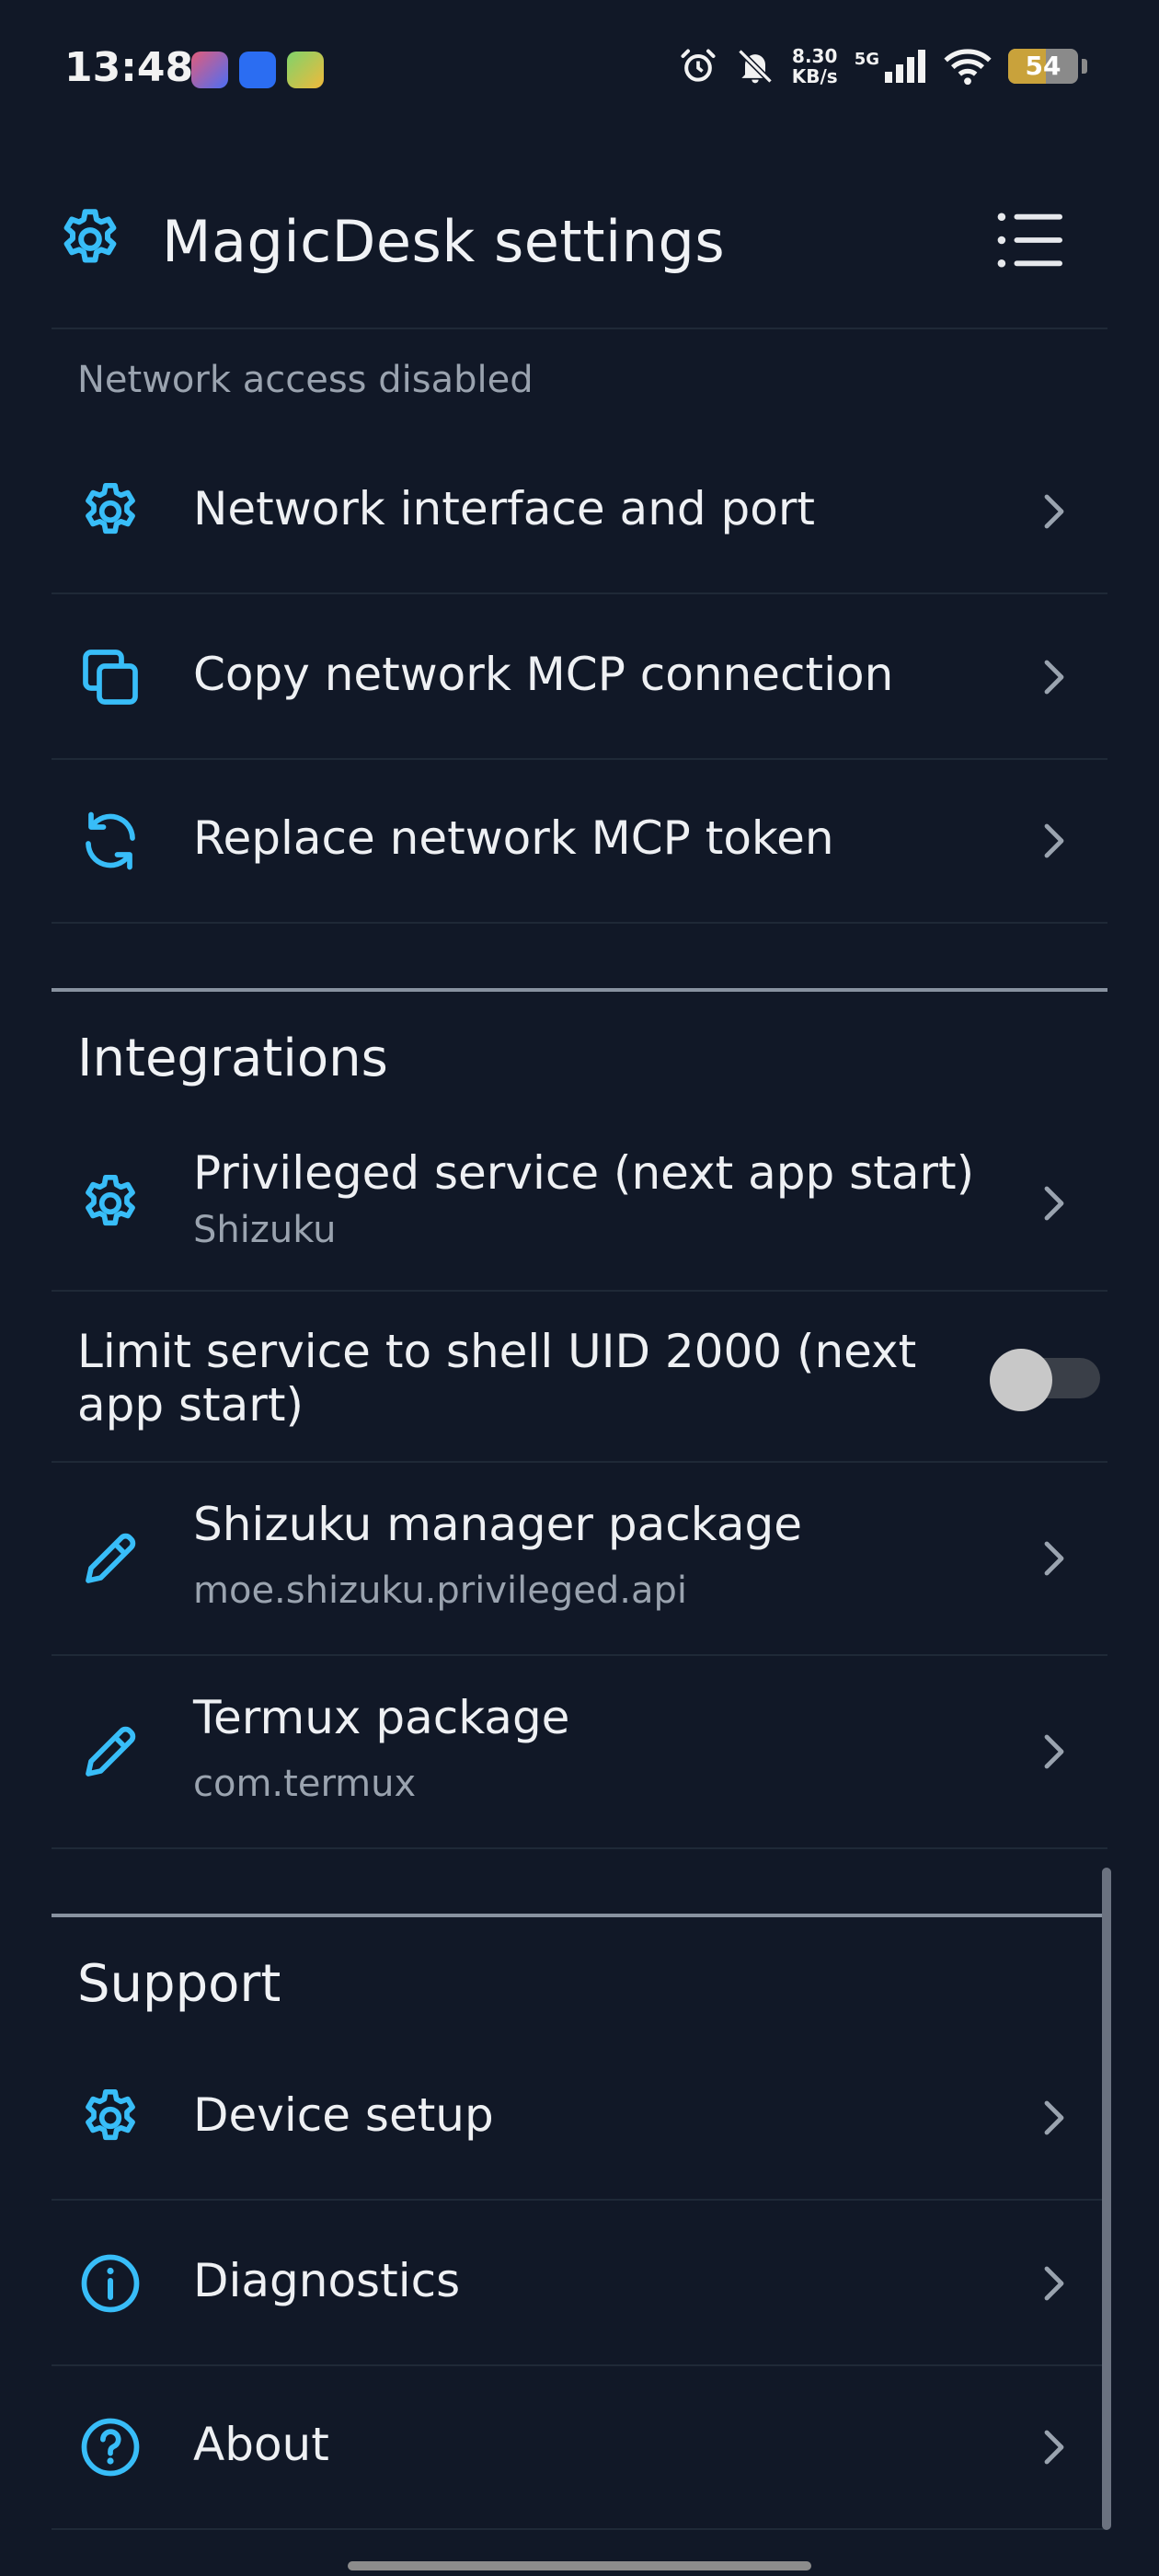 The image size is (1159, 2576). What do you see at coordinates (343, 2115) in the screenshot?
I see `row-label: Device setup` at bounding box center [343, 2115].